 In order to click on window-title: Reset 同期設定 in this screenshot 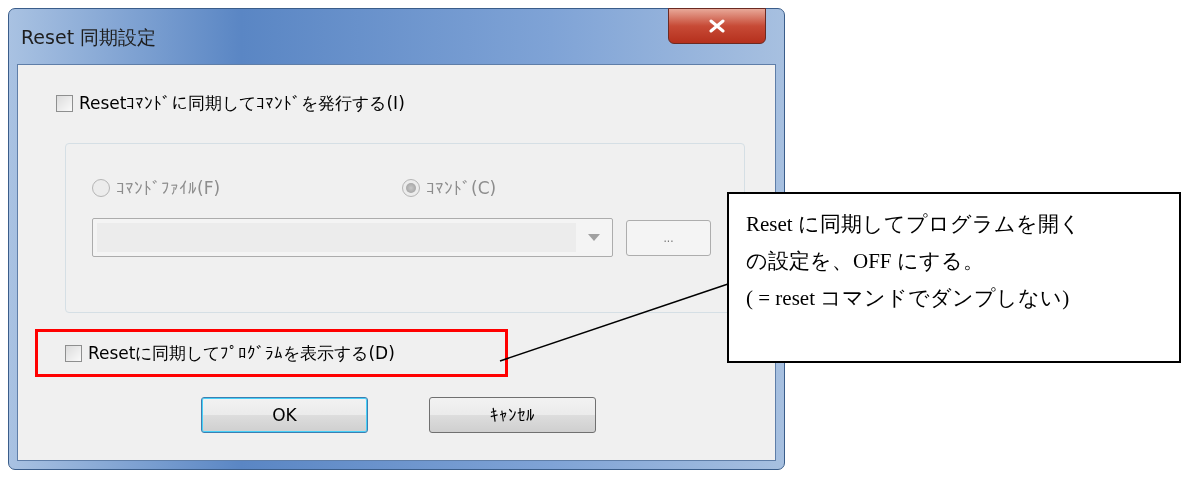, I will do `click(88, 37)`.